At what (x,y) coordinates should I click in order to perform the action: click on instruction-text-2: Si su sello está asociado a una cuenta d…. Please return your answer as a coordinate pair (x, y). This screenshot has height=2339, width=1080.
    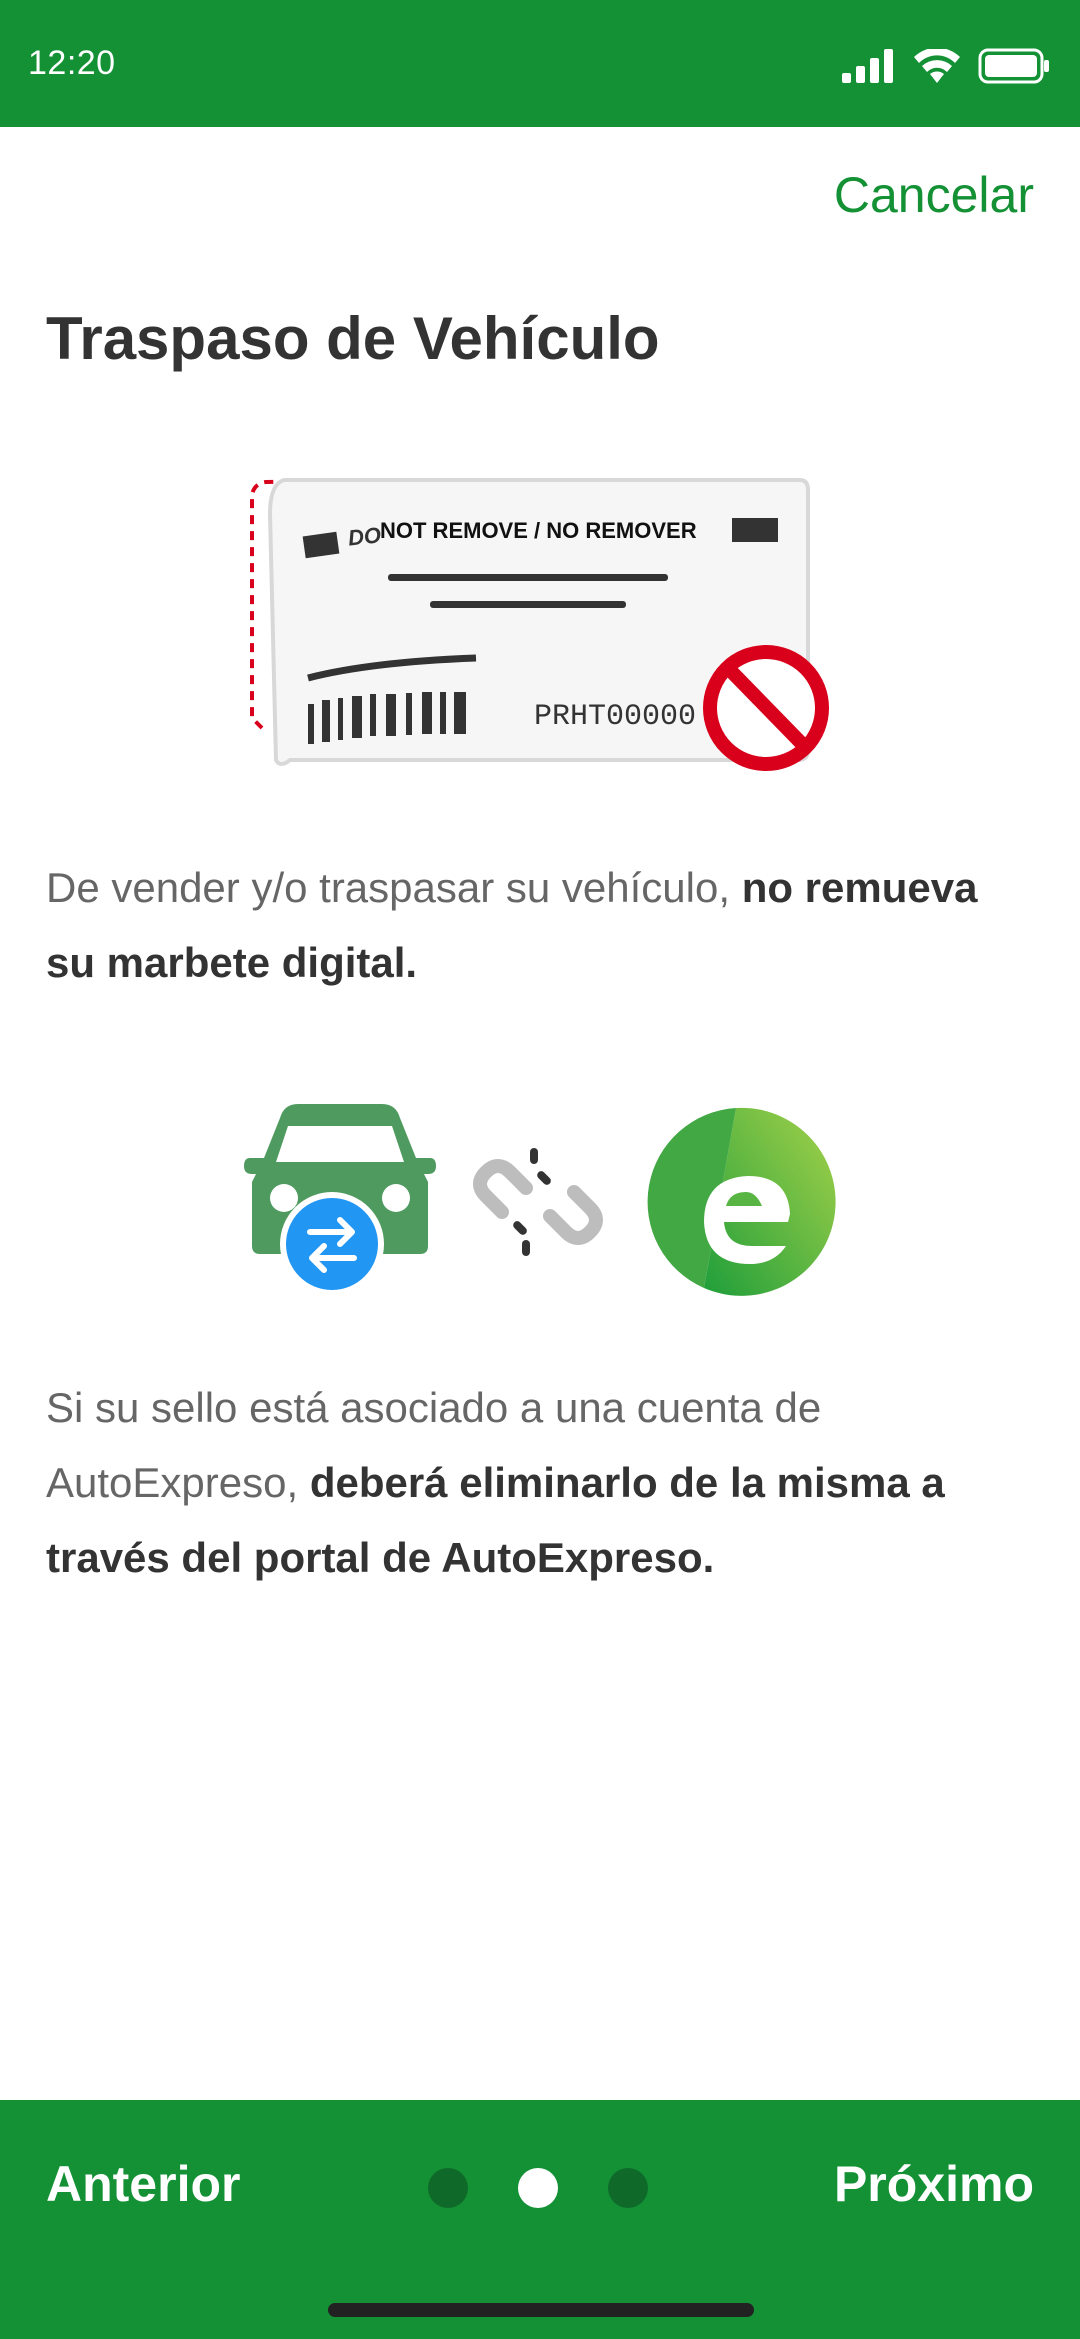
    Looking at the image, I should click on (536, 1482).